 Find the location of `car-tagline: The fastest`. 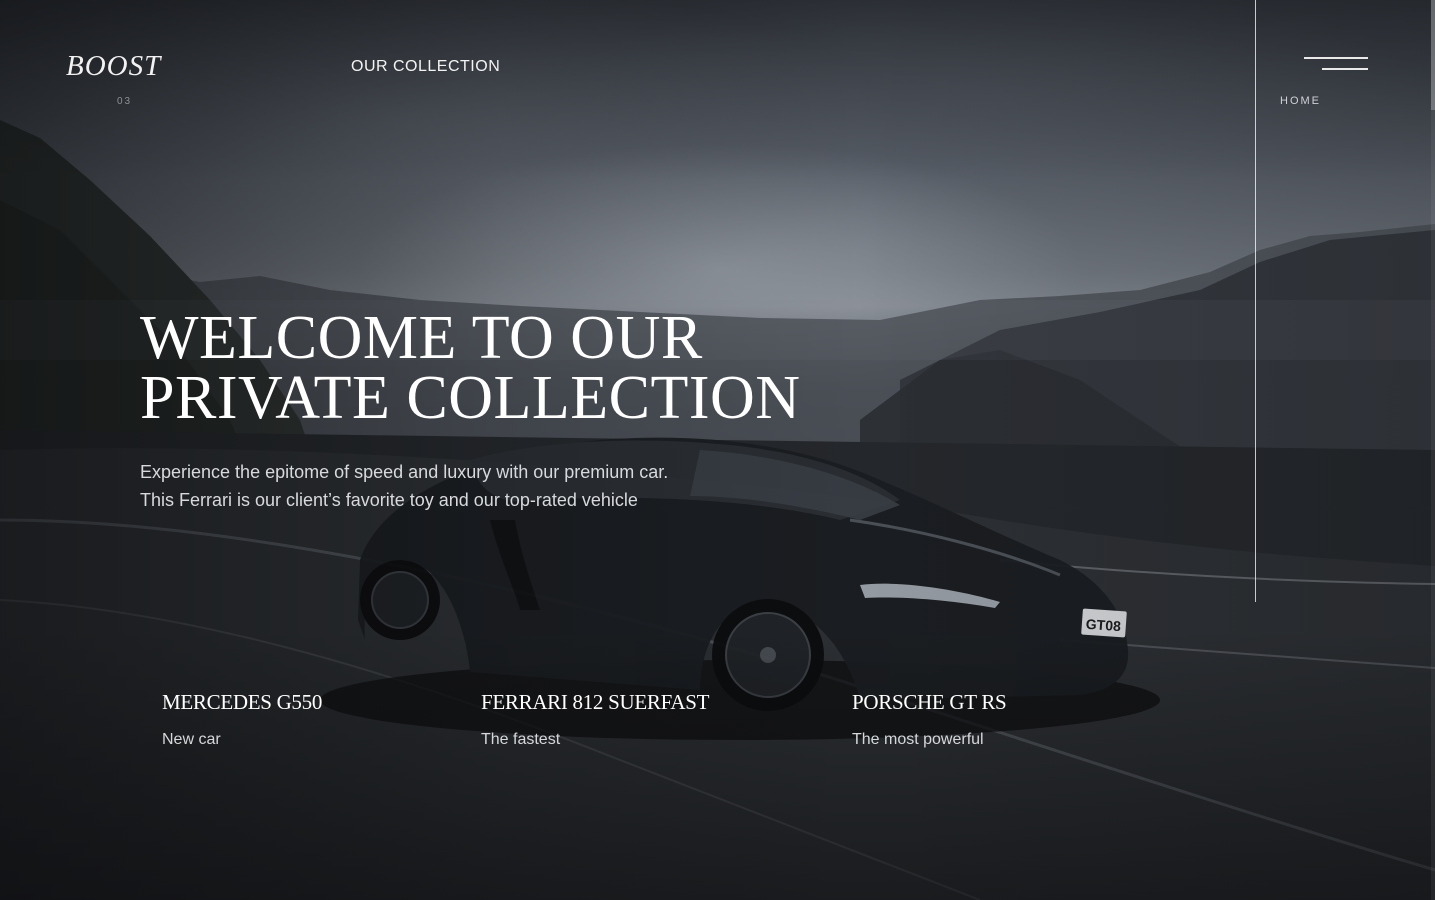

car-tagline: The fastest is located at coordinates (521, 739).